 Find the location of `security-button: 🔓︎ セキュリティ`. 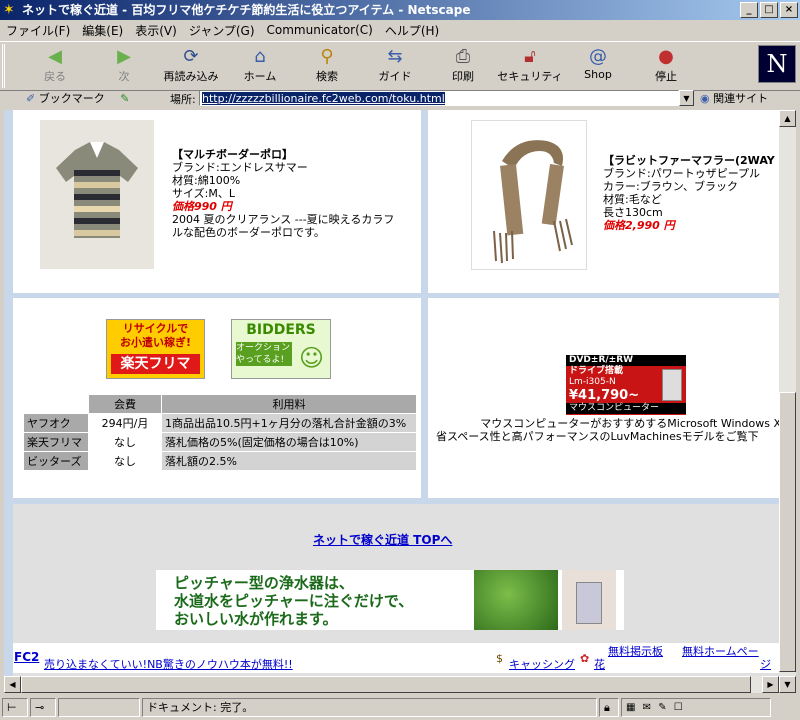

security-button: 🔓︎ セキュリティ is located at coordinates (530, 65).